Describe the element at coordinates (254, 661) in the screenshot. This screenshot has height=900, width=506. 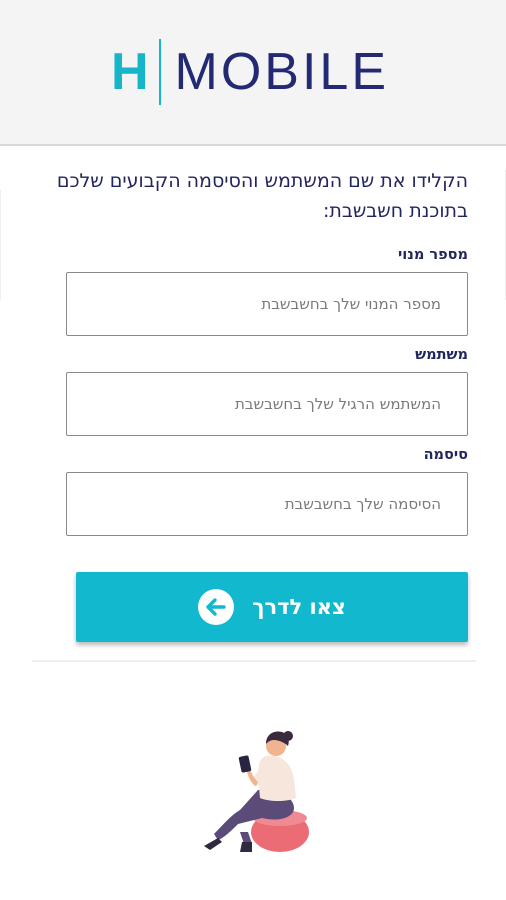
I see `section-divider` at that location.